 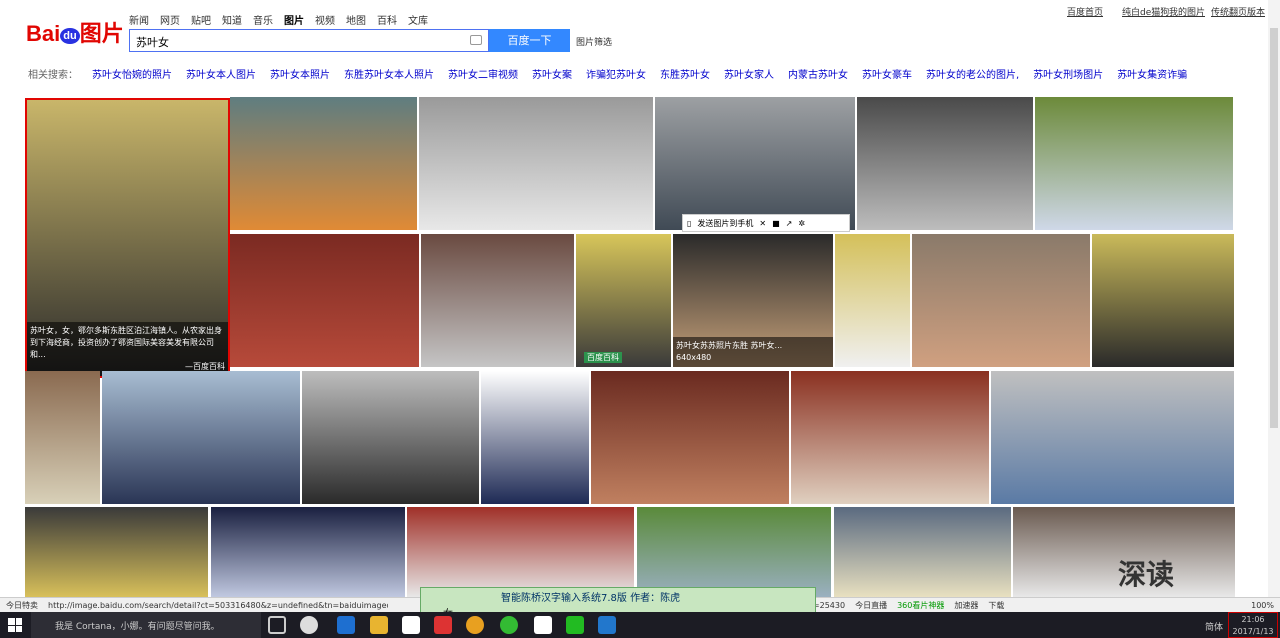 I want to click on send-to-phone: 发送图片到手机, so click(x=725, y=223).